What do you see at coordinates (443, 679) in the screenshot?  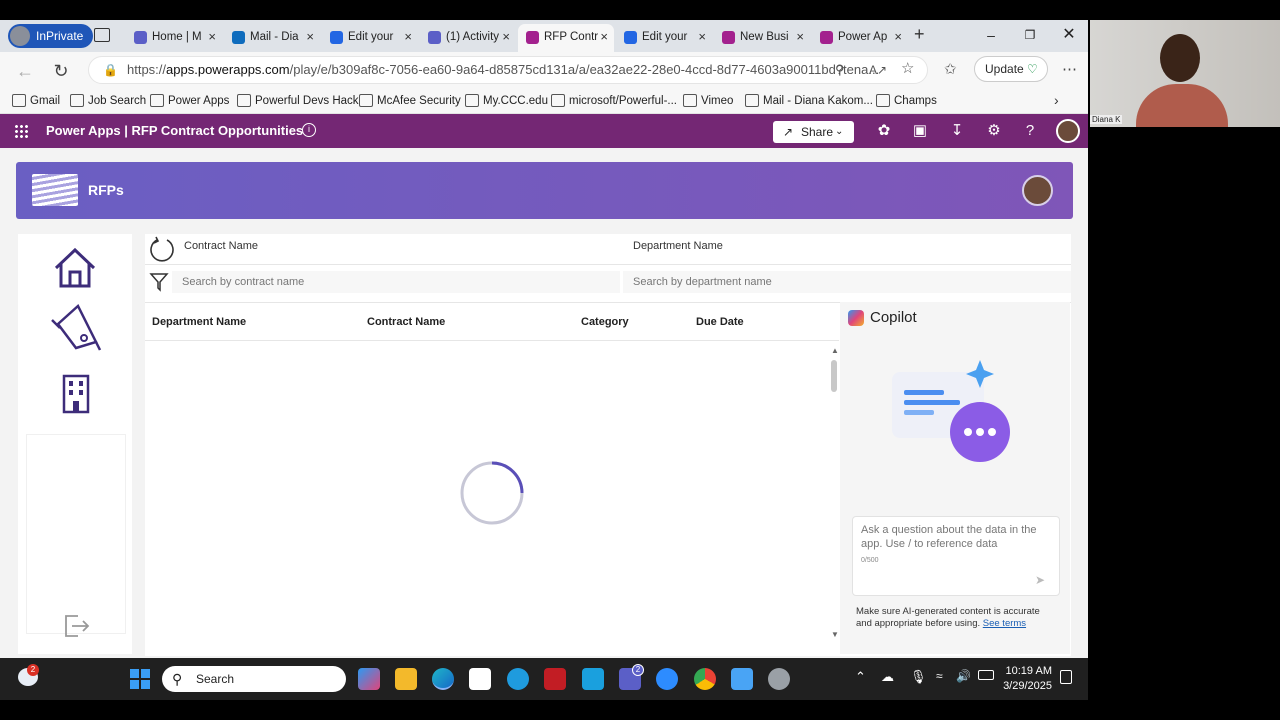 I see `edge-browser-icon` at bounding box center [443, 679].